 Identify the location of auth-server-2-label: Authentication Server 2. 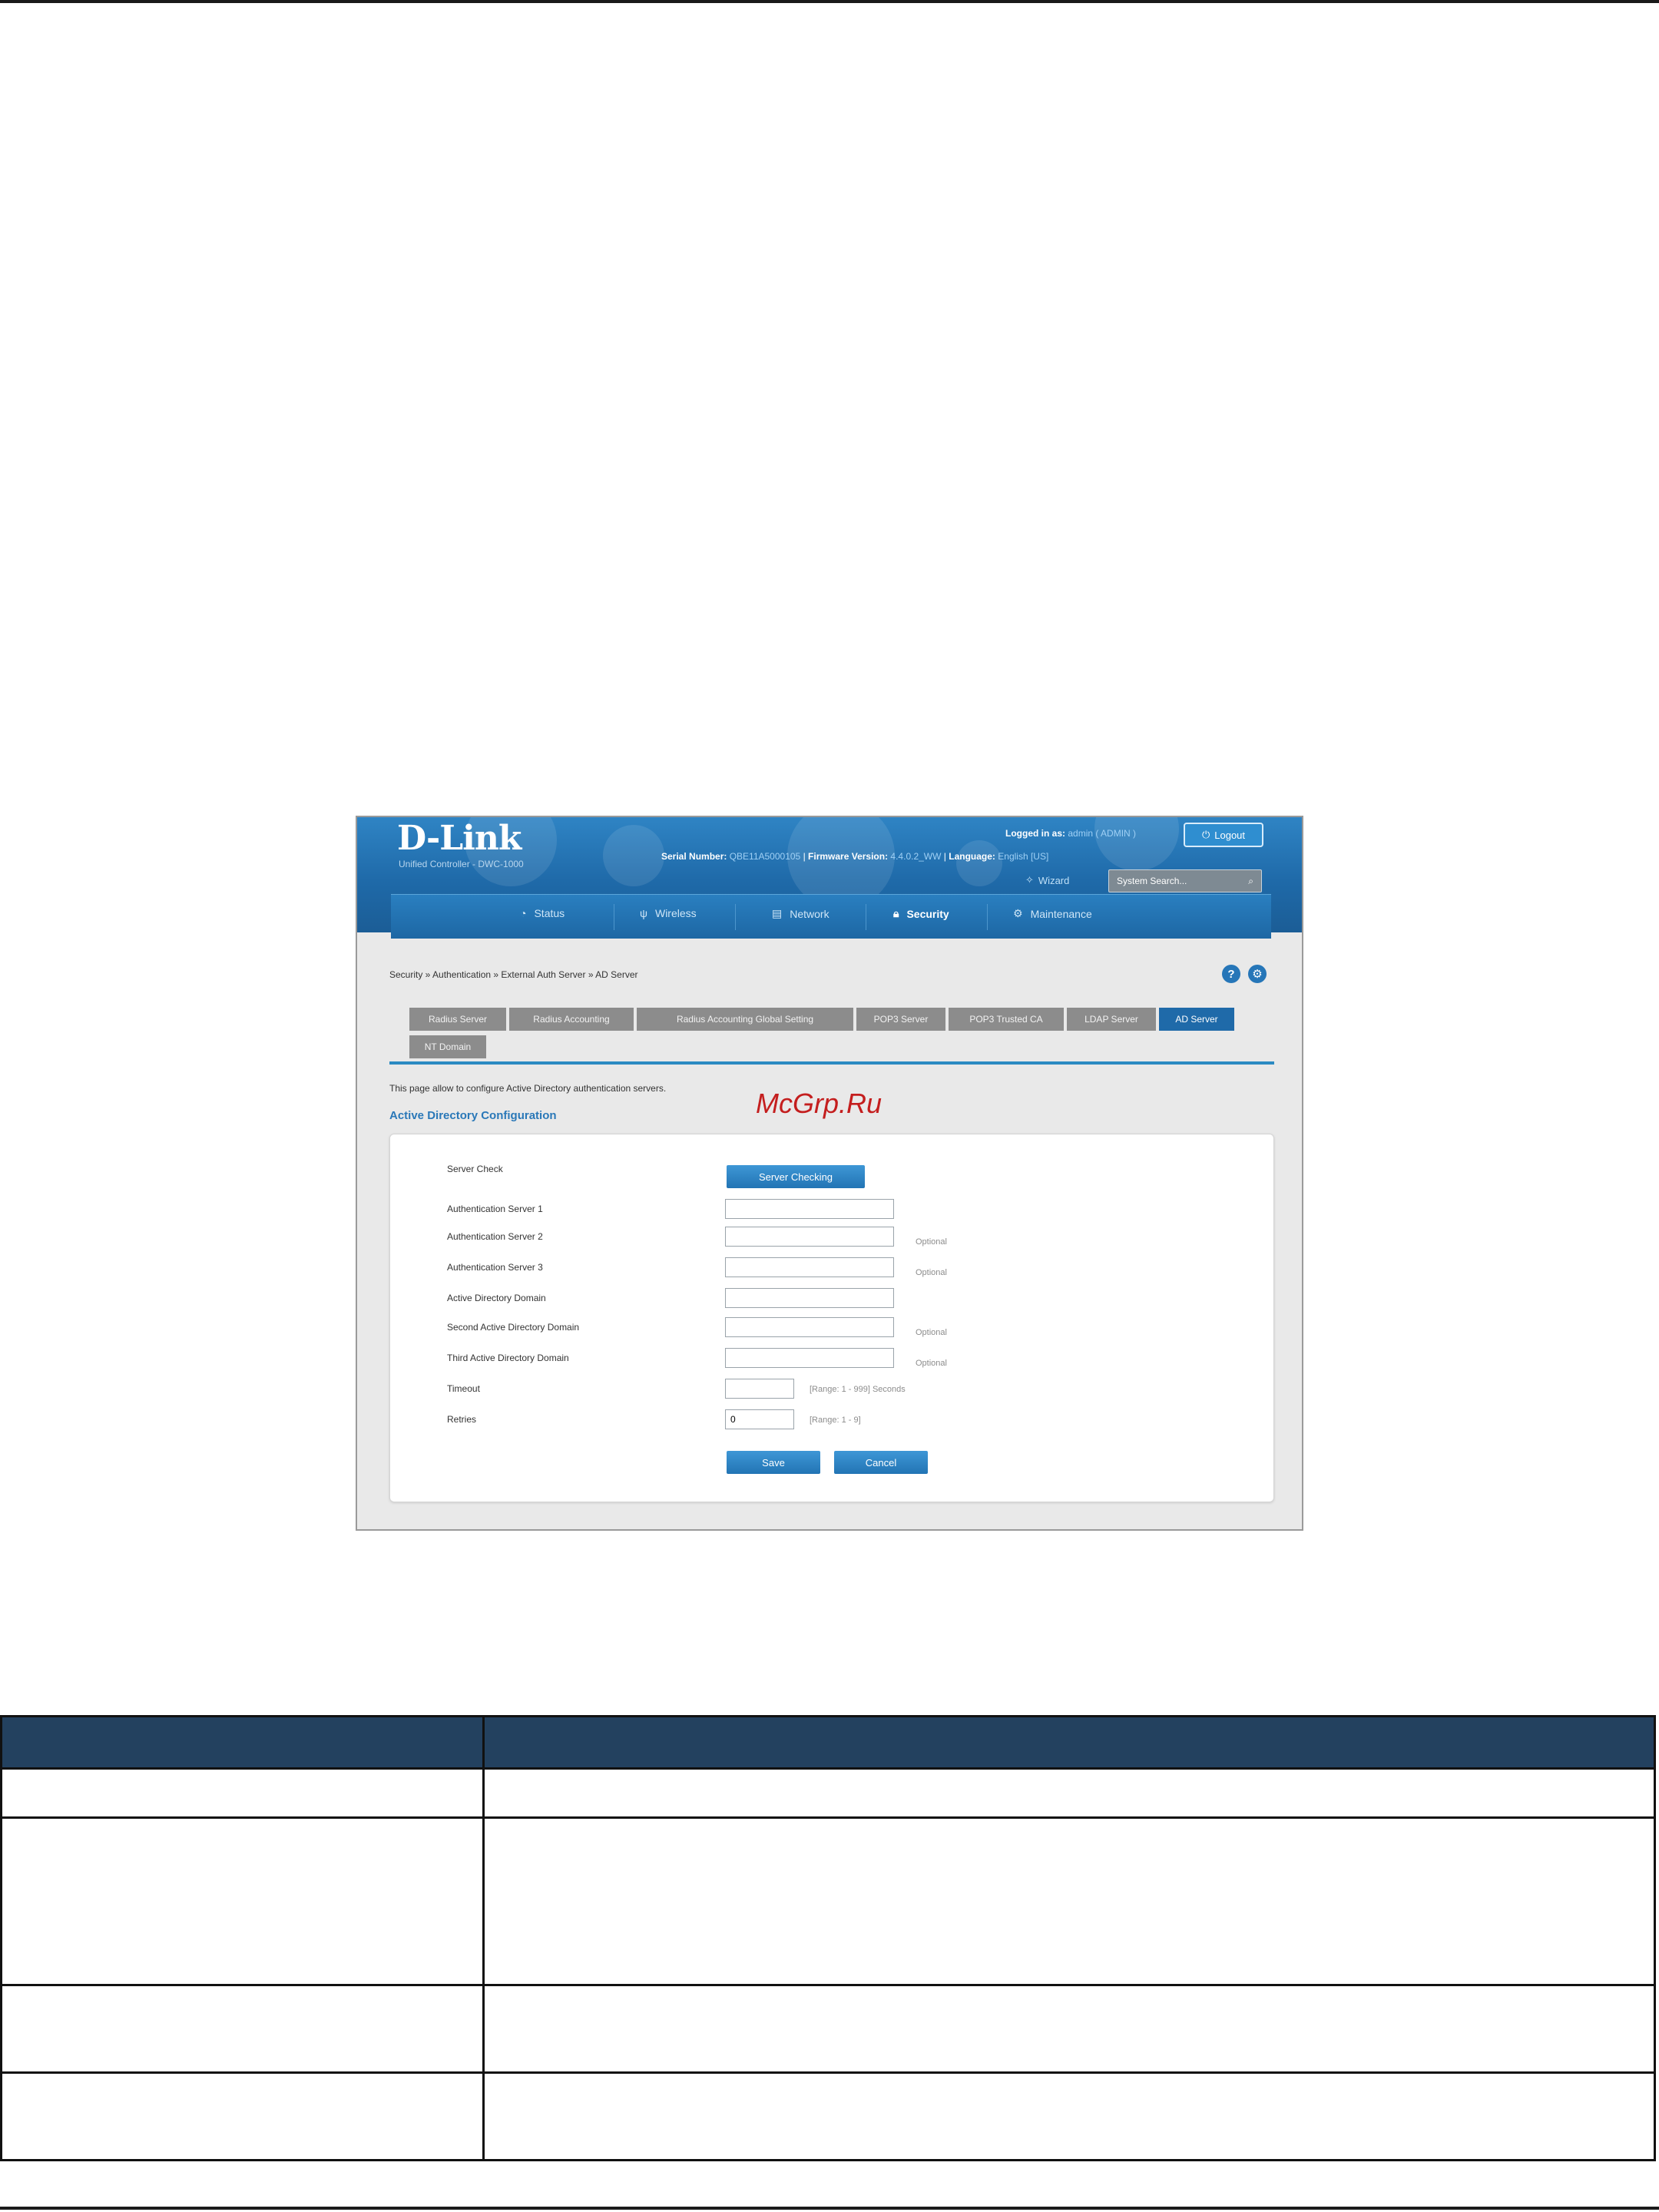
(495, 1236).